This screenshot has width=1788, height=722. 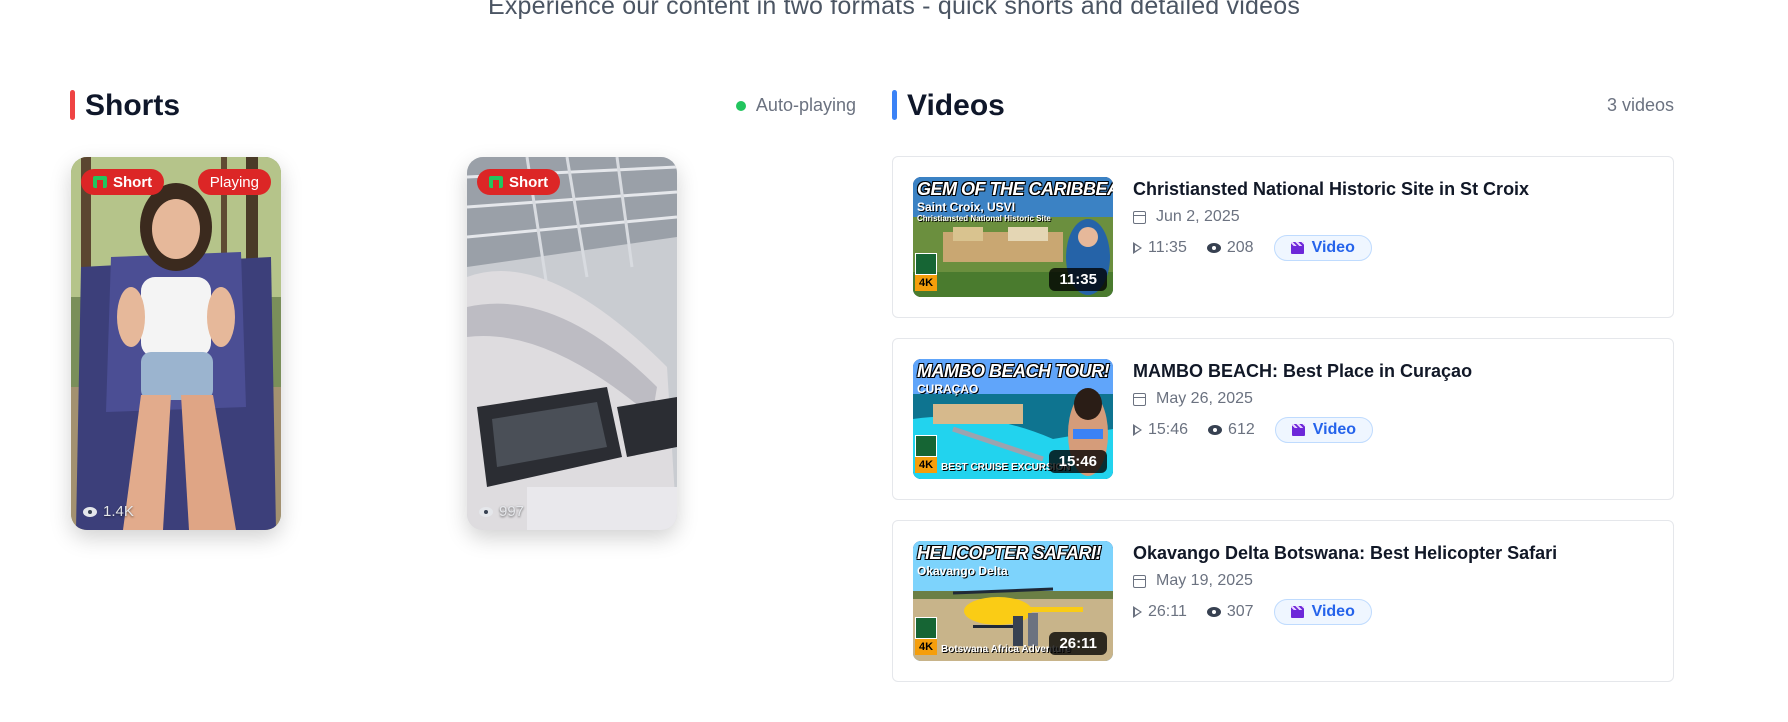 What do you see at coordinates (1393, 371) in the screenshot?
I see `video-title: MAMBO BEACH: Best Place in Curaçao` at bounding box center [1393, 371].